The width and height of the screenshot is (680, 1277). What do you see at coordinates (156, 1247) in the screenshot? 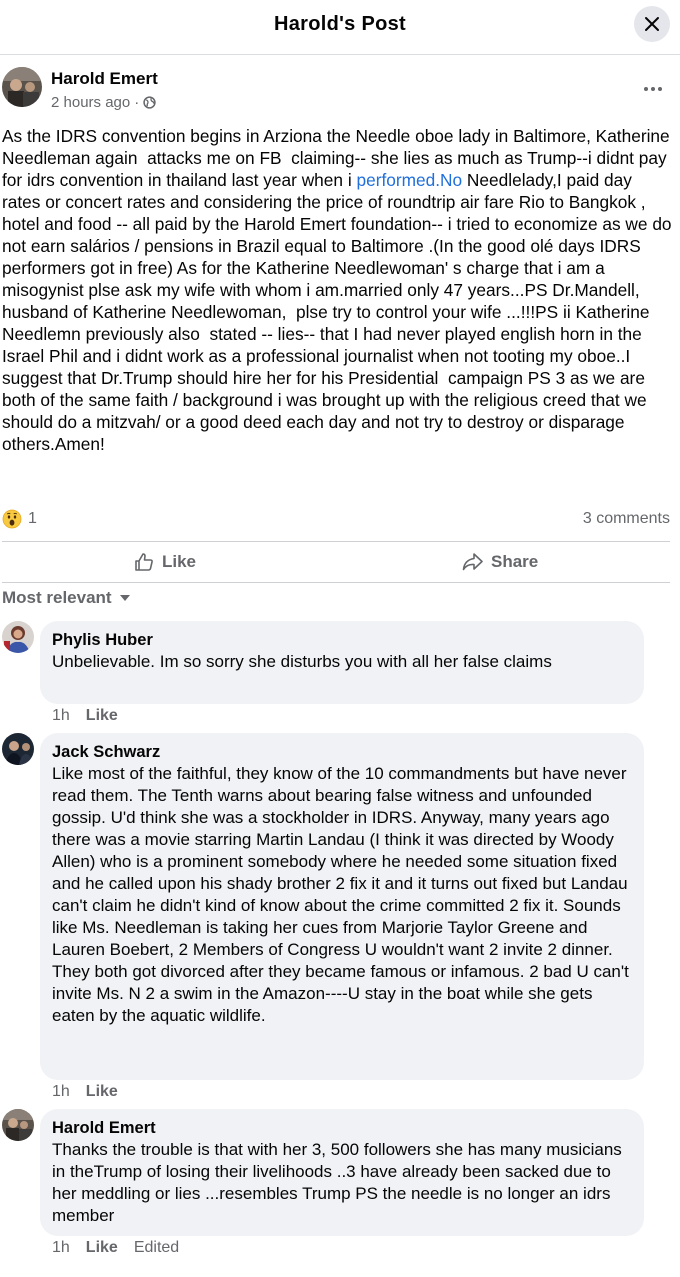
I see `comment-edited-label: Edited` at bounding box center [156, 1247].